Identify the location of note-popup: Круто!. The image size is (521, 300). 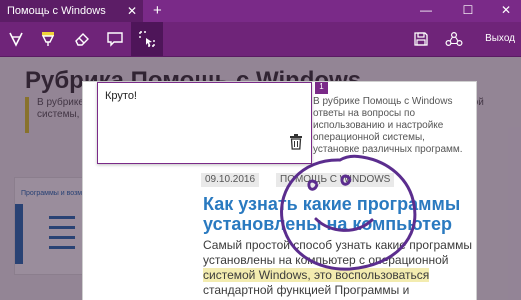
(204, 123).